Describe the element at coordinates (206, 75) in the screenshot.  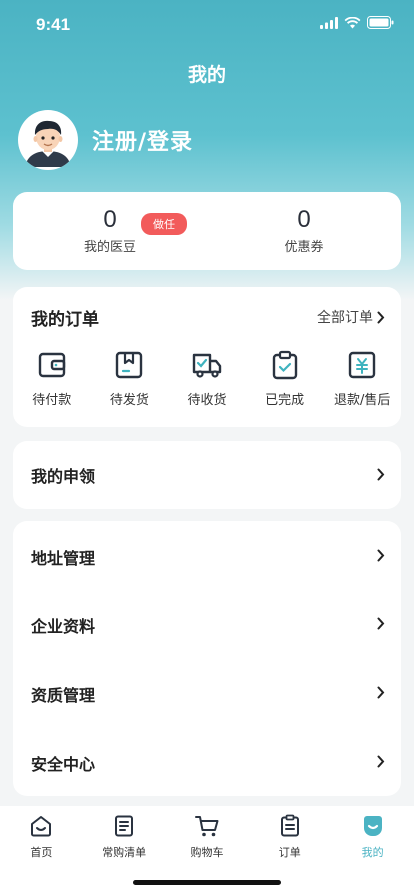
I see `page-title: 我的` at that location.